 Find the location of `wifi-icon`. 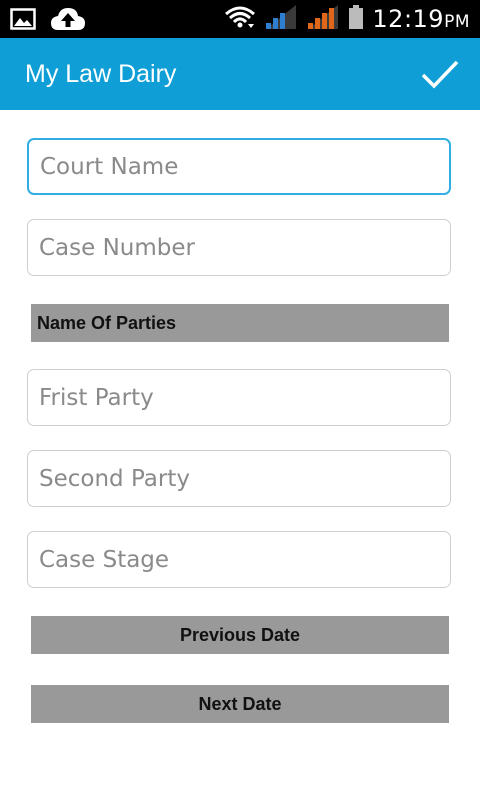

wifi-icon is located at coordinates (240, 19).